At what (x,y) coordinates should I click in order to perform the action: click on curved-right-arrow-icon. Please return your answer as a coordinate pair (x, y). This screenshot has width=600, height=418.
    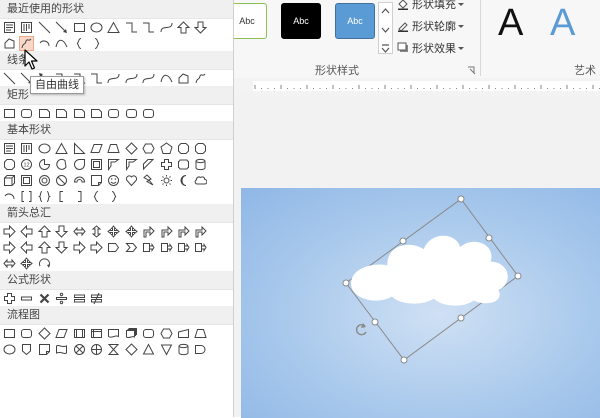
    Looking at the image, I should click on (9, 247).